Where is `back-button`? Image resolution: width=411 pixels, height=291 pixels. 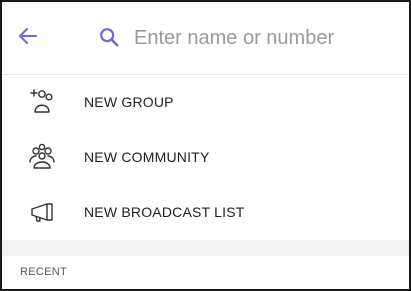 back-button is located at coordinates (28, 36).